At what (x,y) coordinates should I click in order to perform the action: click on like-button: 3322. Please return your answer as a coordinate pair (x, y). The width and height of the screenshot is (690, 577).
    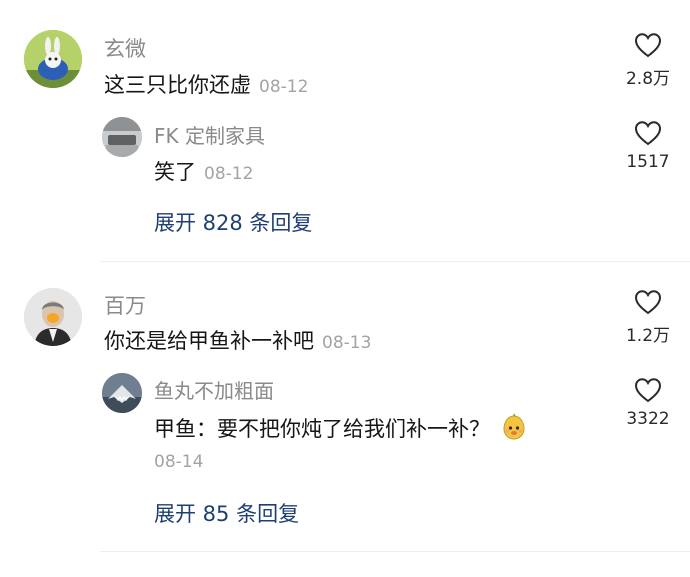
    Looking at the image, I should click on (646, 403).